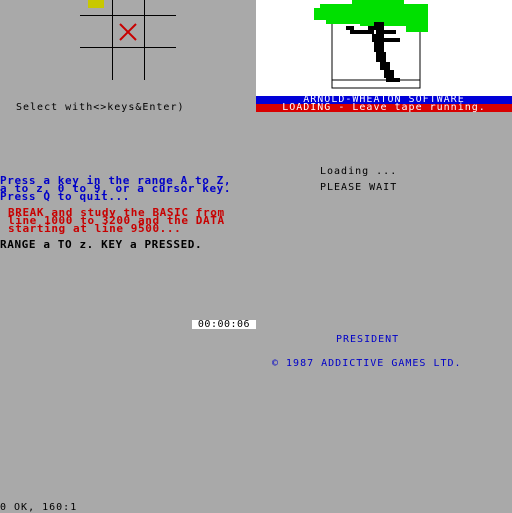  What do you see at coordinates (368, 339) in the screenshot?
I see `game-title: PRESIDENT` at bounding box center [368, 339].